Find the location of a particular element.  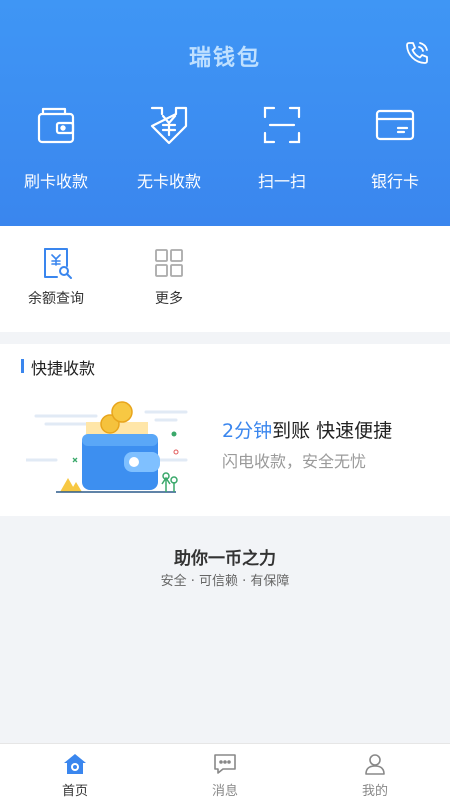

wallet-illustration is located at coordinates (107, 447).